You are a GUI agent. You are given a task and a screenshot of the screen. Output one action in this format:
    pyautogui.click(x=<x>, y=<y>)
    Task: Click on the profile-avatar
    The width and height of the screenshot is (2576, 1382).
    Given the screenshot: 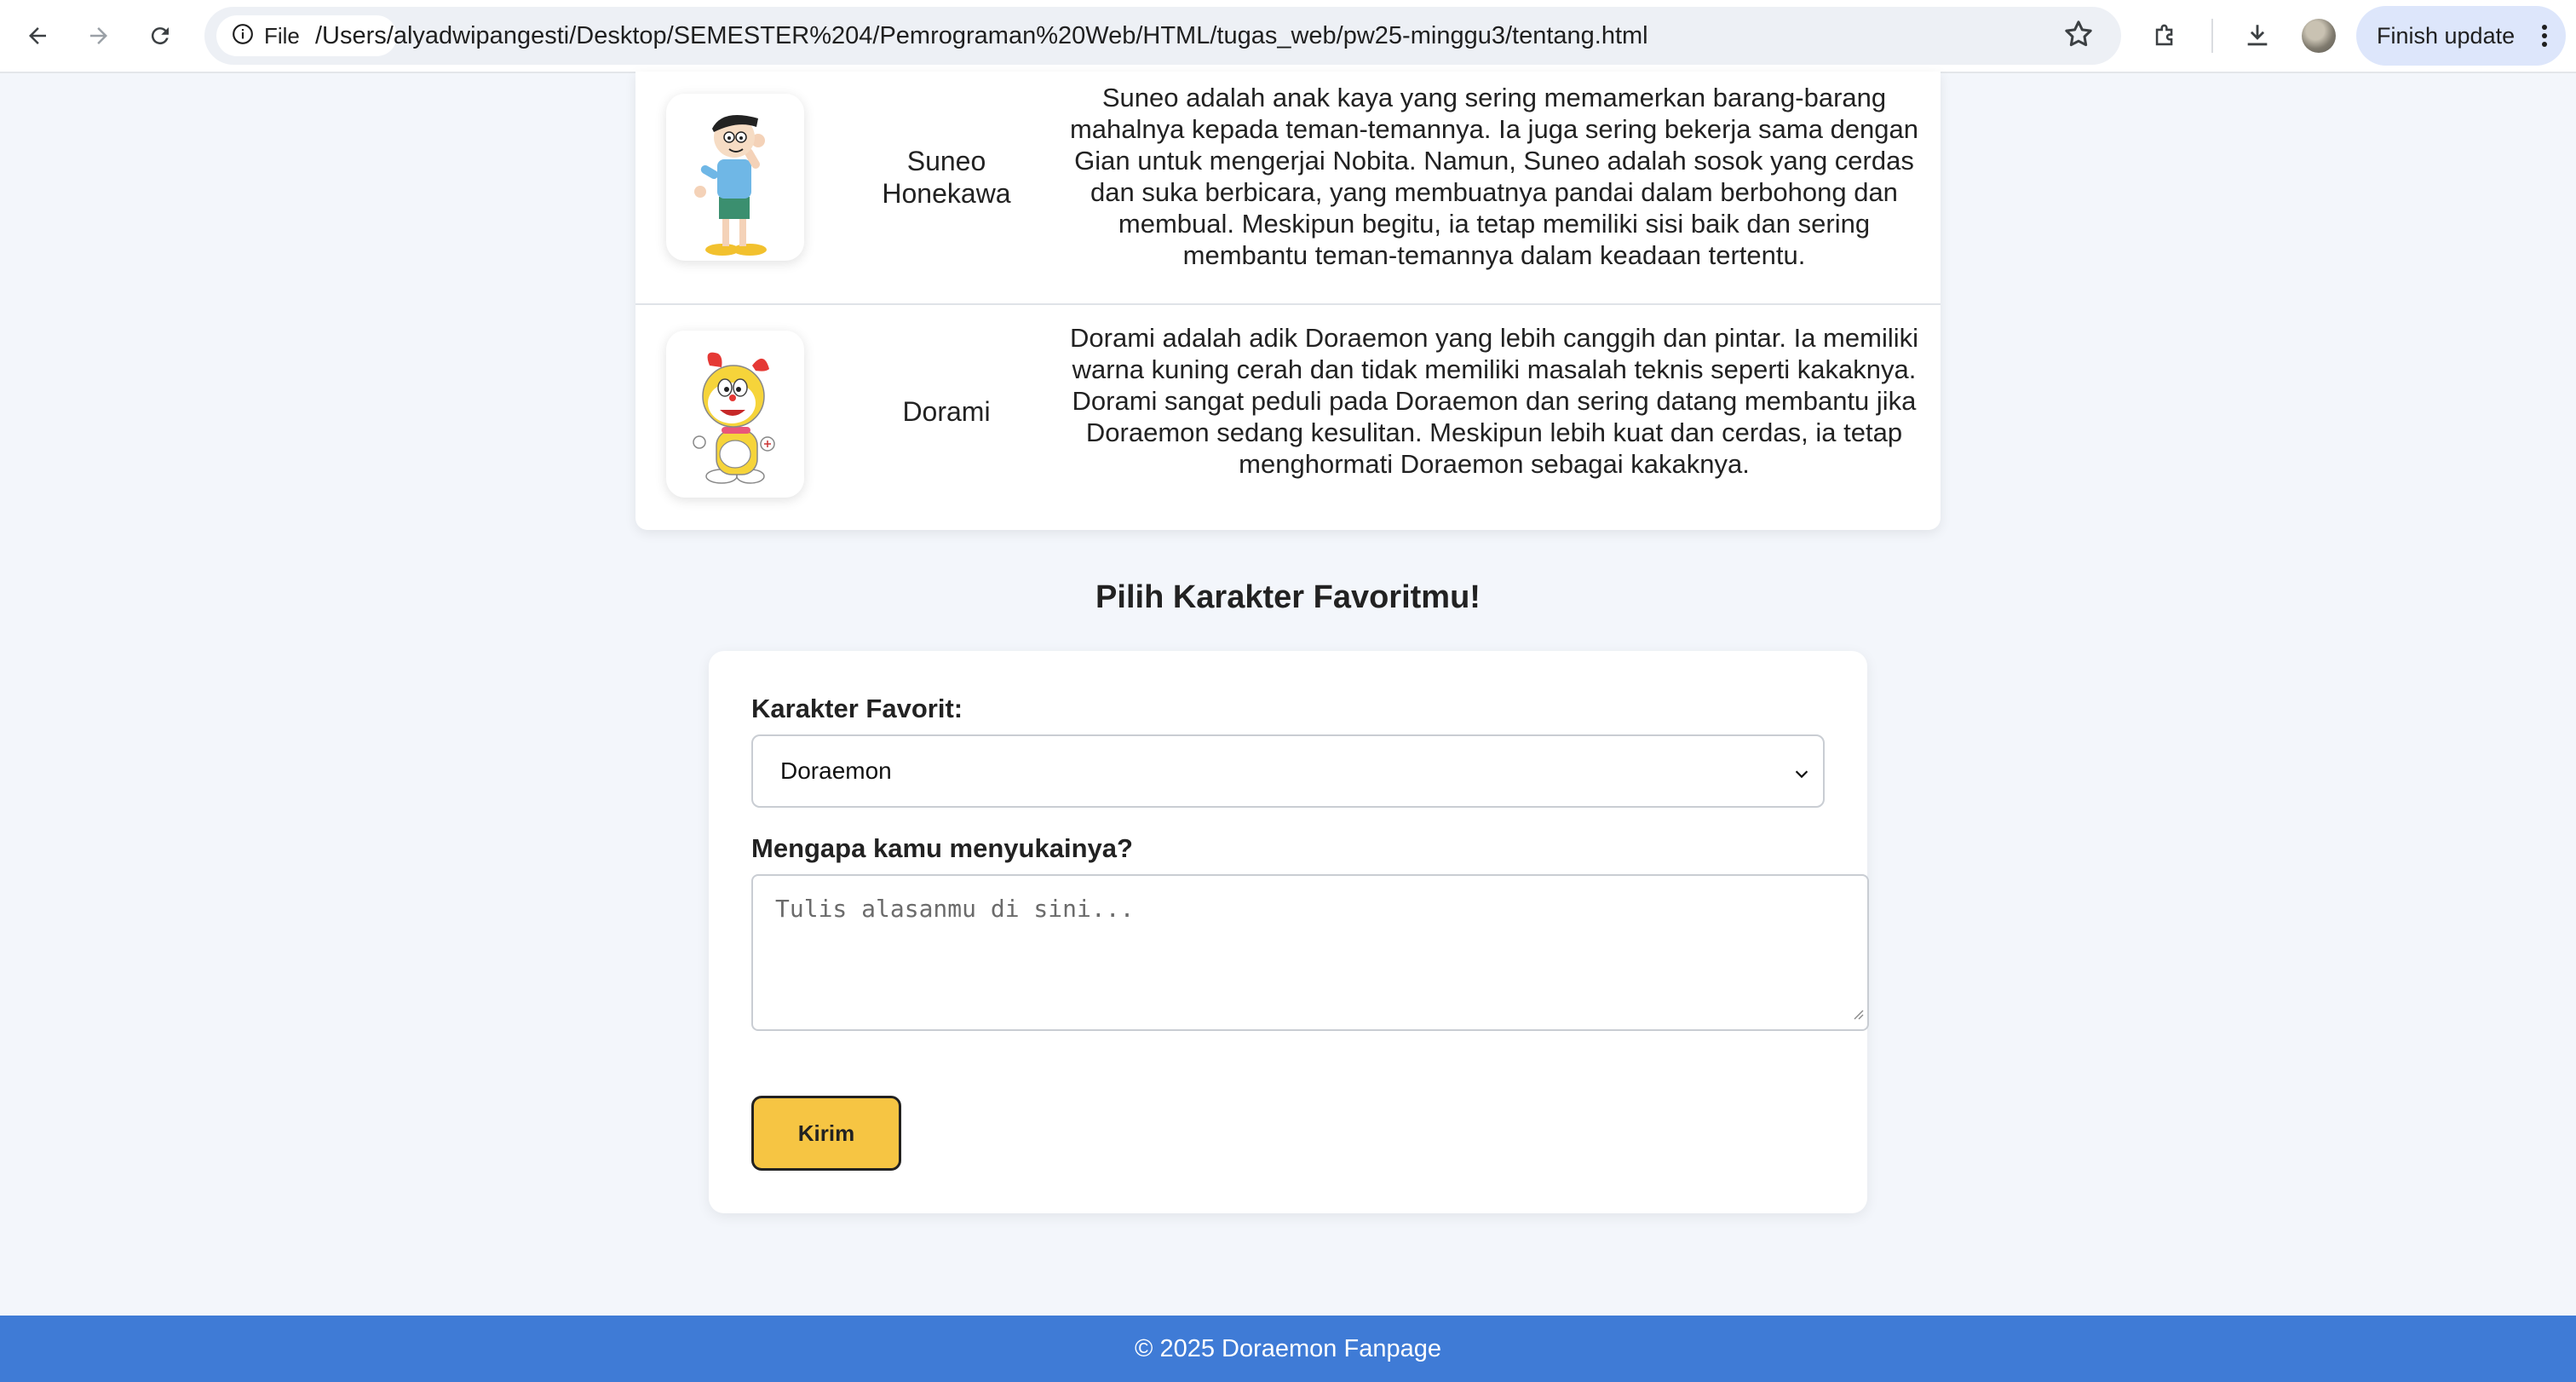 What is the action you would take?
    pyautogui.click(x=2319, y=36)
    